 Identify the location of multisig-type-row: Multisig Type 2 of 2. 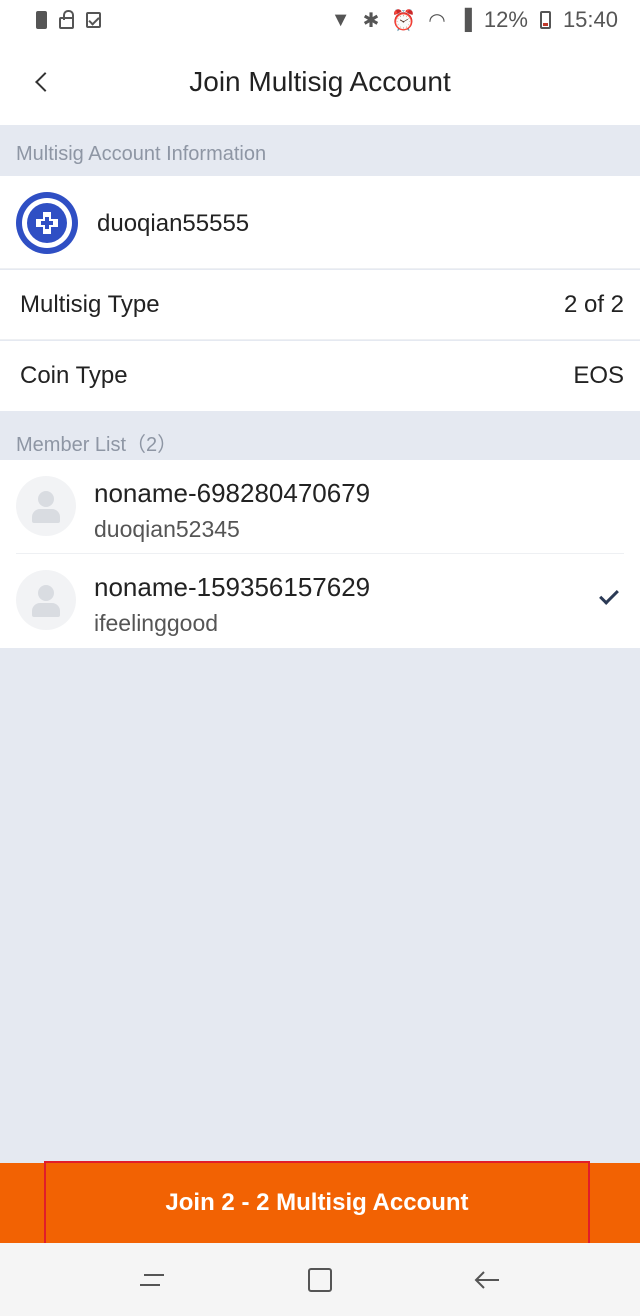
(320, 305).